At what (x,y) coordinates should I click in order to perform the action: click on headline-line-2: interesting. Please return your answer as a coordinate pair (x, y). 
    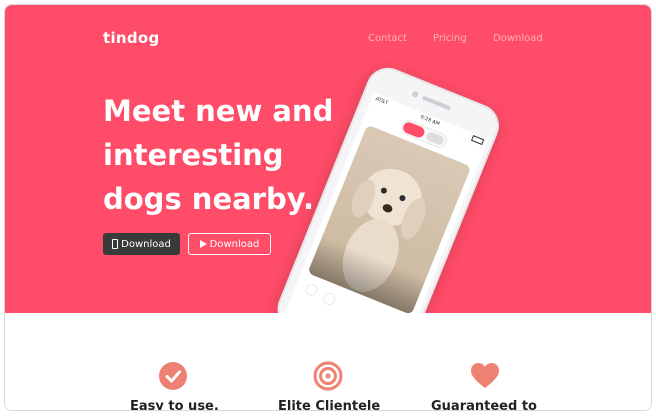
    Looking at the image, I should click on (193, 155).